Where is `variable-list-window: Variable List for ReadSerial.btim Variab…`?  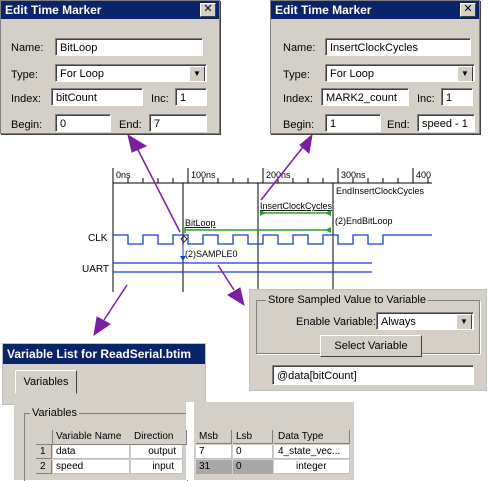 variable-list-window: Variable List for ReadSerial.btim Variab… is located at coordinates (104, 374).